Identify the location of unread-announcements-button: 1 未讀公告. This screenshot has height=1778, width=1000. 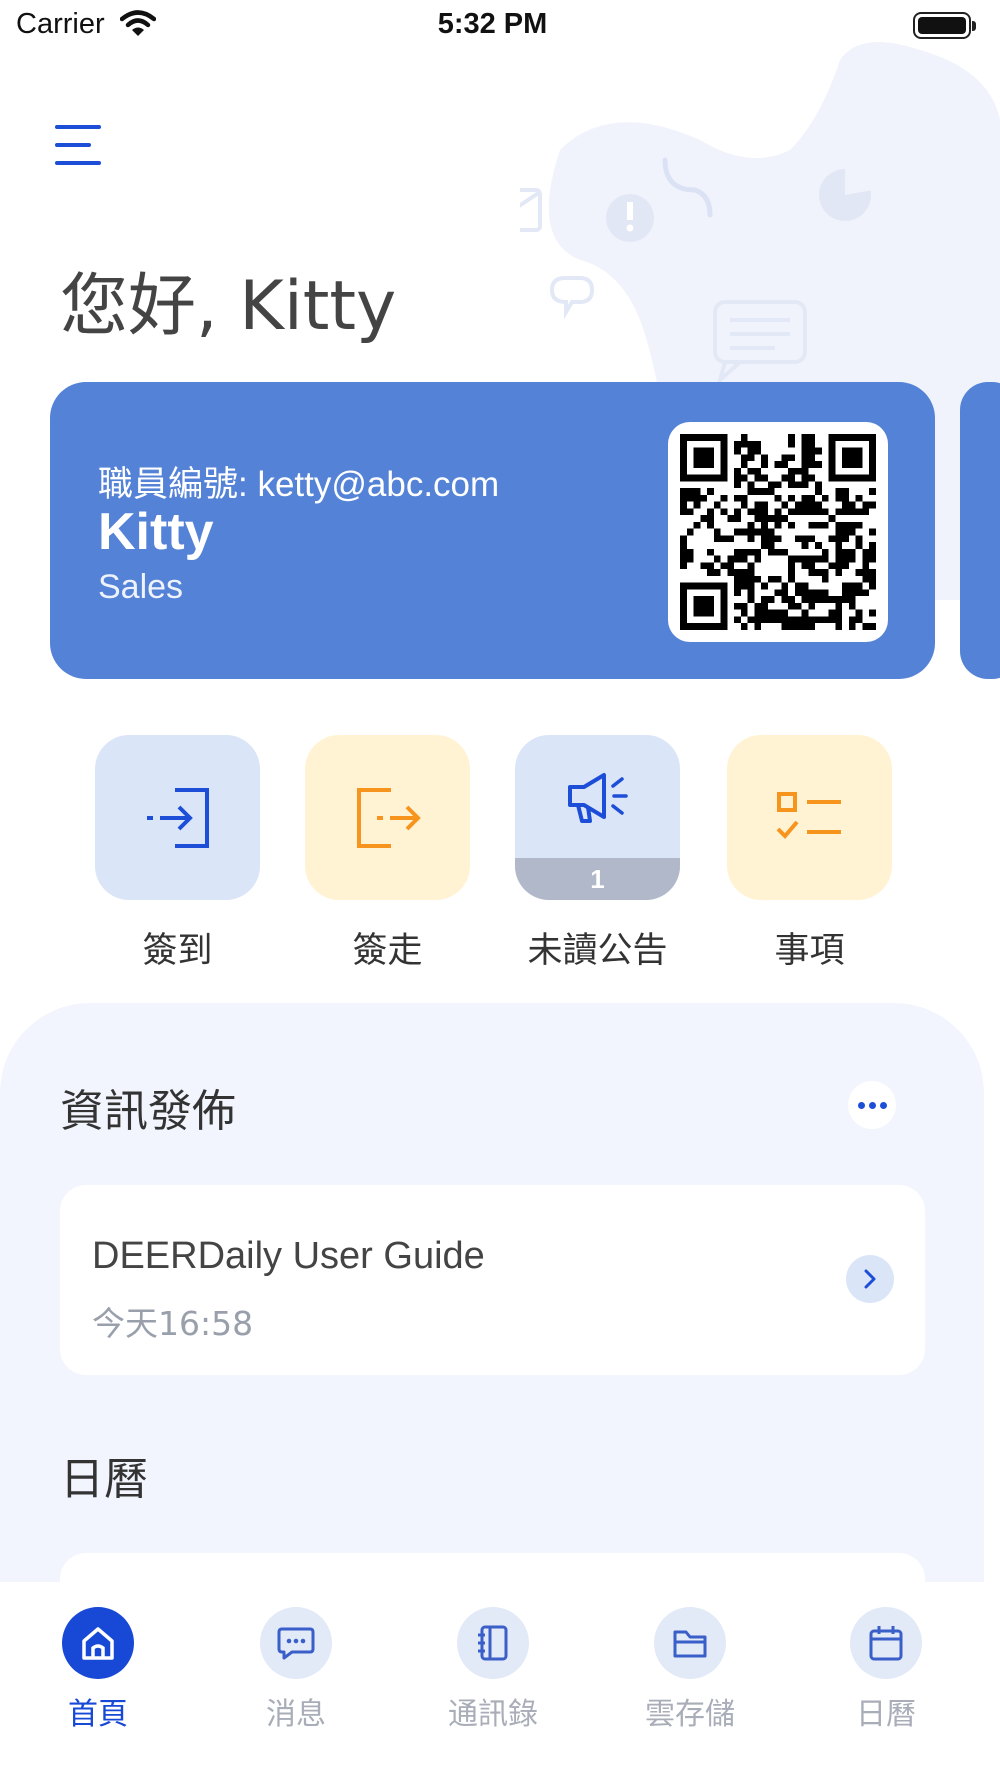
(597, 854).